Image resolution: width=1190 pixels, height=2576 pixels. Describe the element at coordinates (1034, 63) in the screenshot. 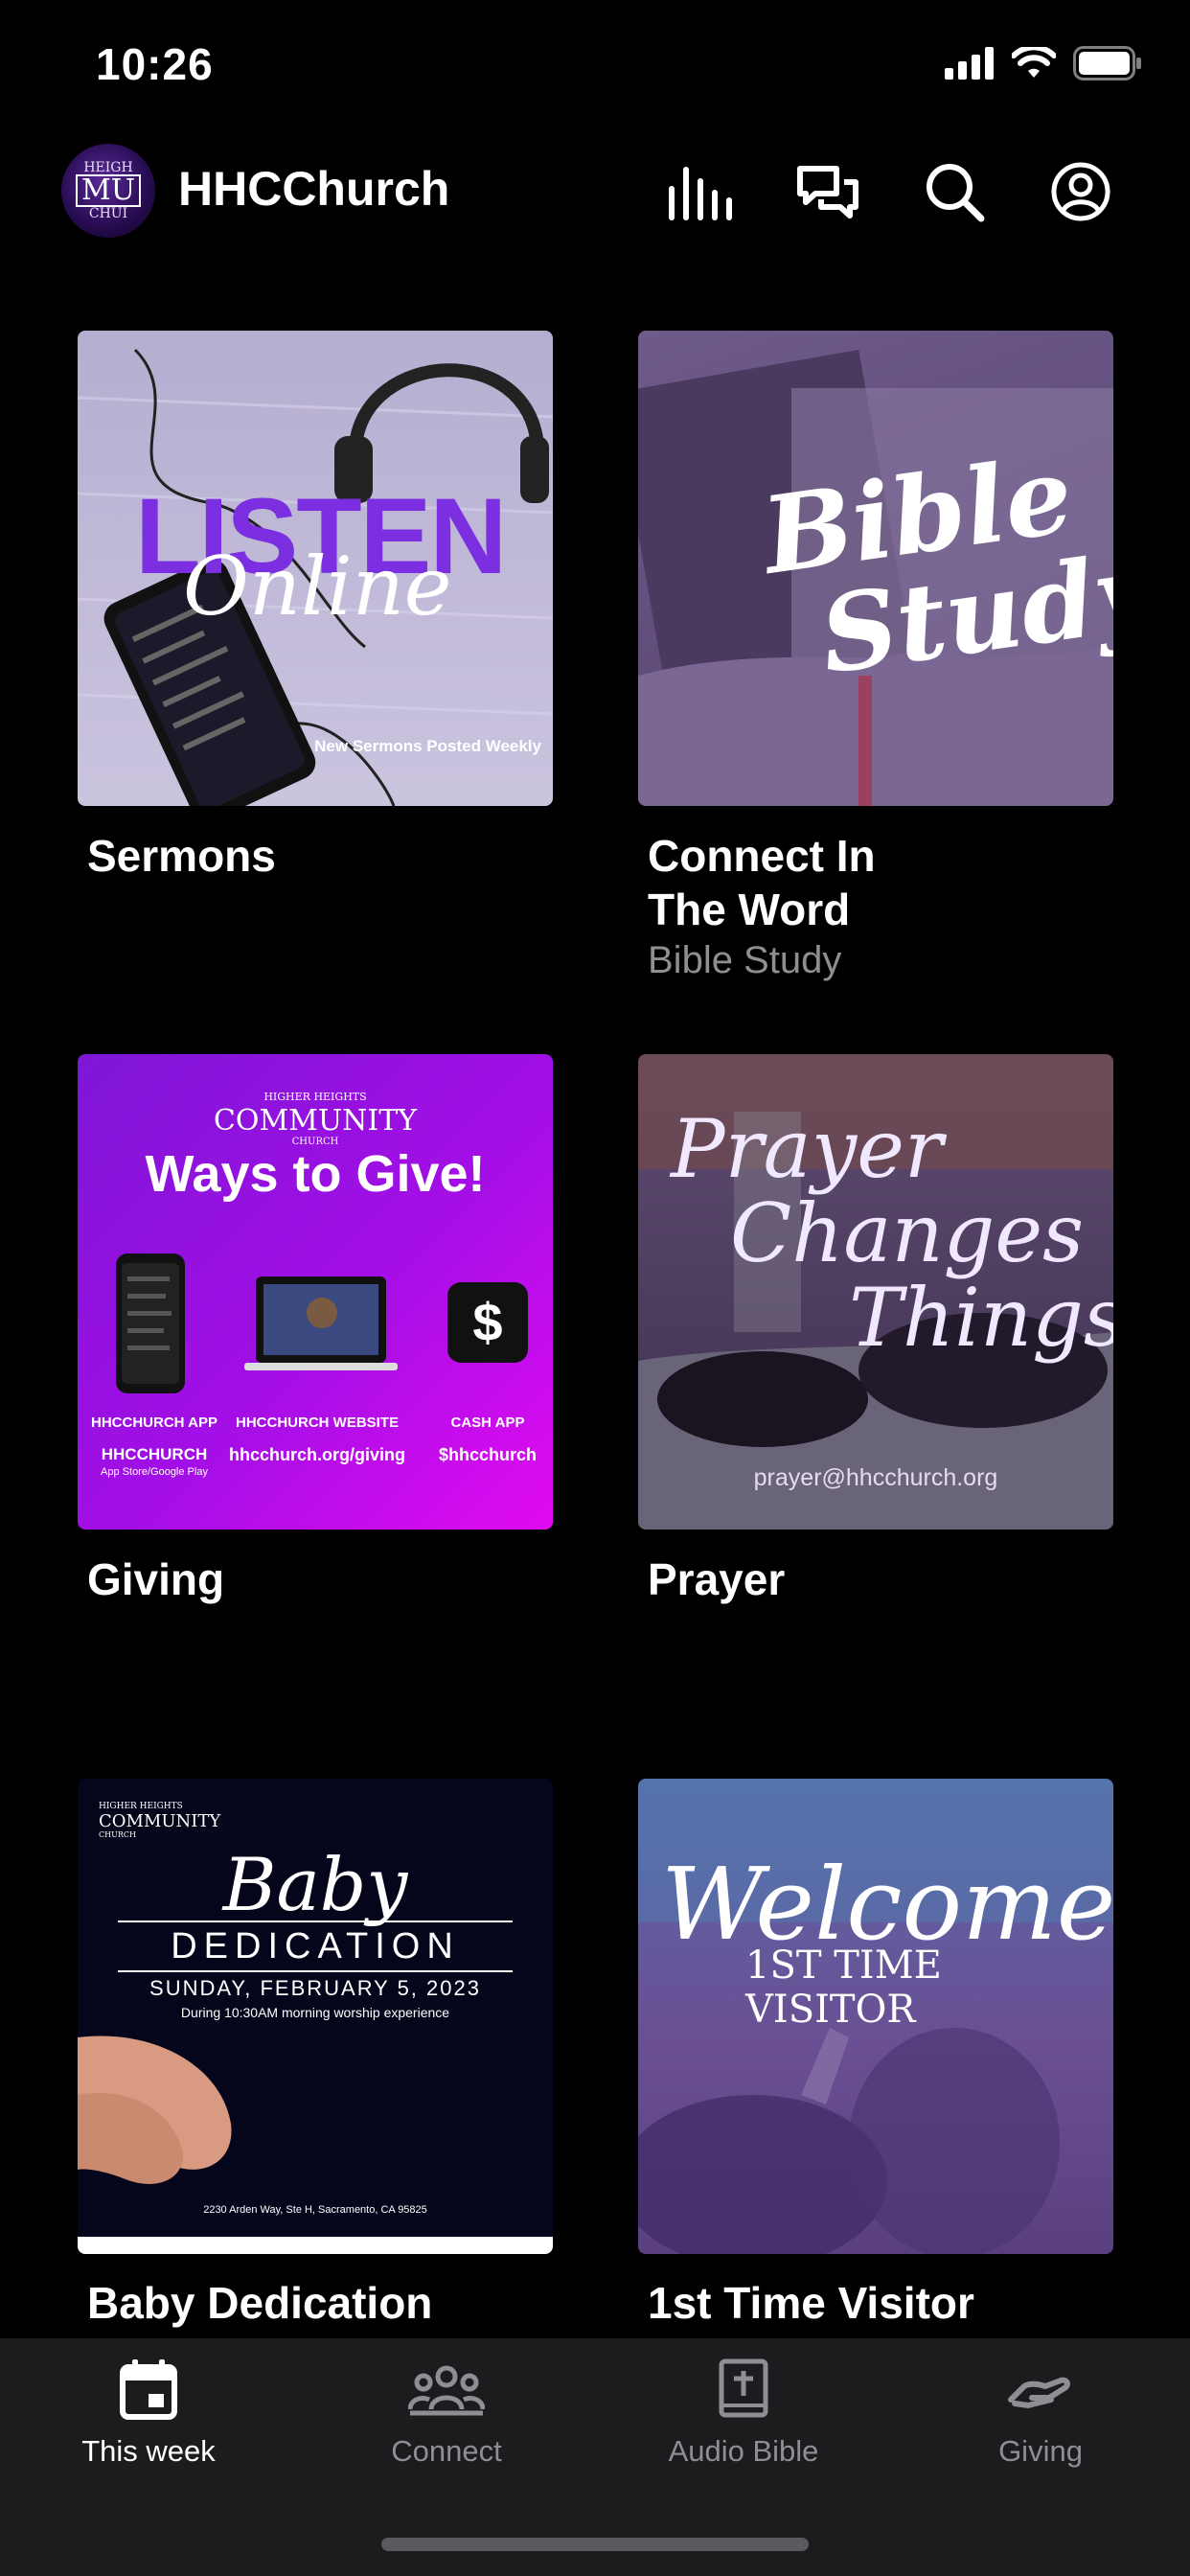

I see `wifi-icon` at that location.